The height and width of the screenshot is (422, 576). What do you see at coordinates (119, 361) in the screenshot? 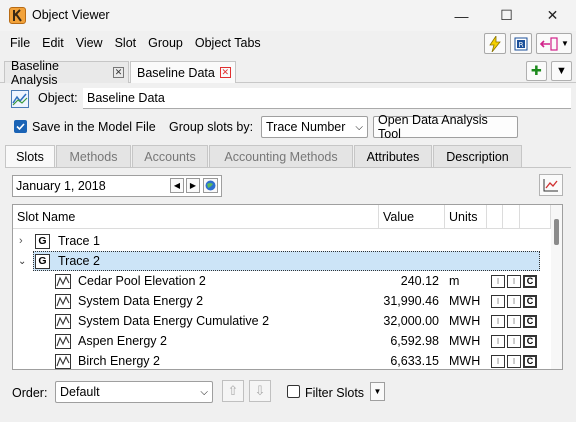
I see `slot-name: Birch Energy 2` at bounding box center [119, 361].